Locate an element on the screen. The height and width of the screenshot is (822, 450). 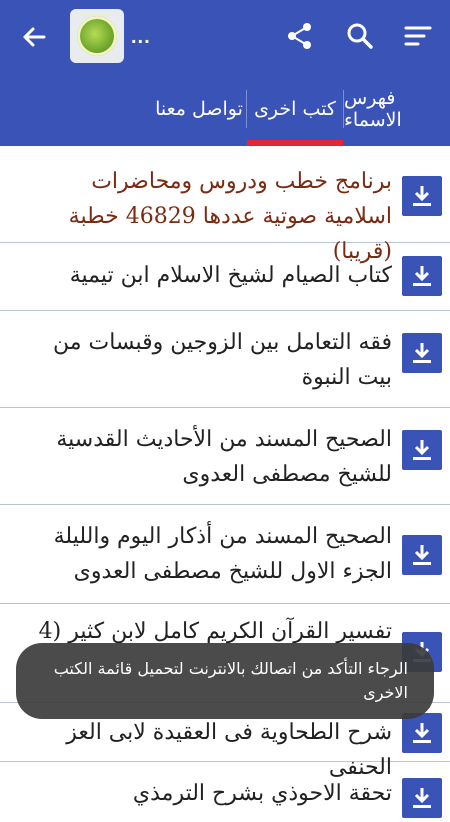
tab-contact-us: تواصل معنا is located at coordinates (199, 109).